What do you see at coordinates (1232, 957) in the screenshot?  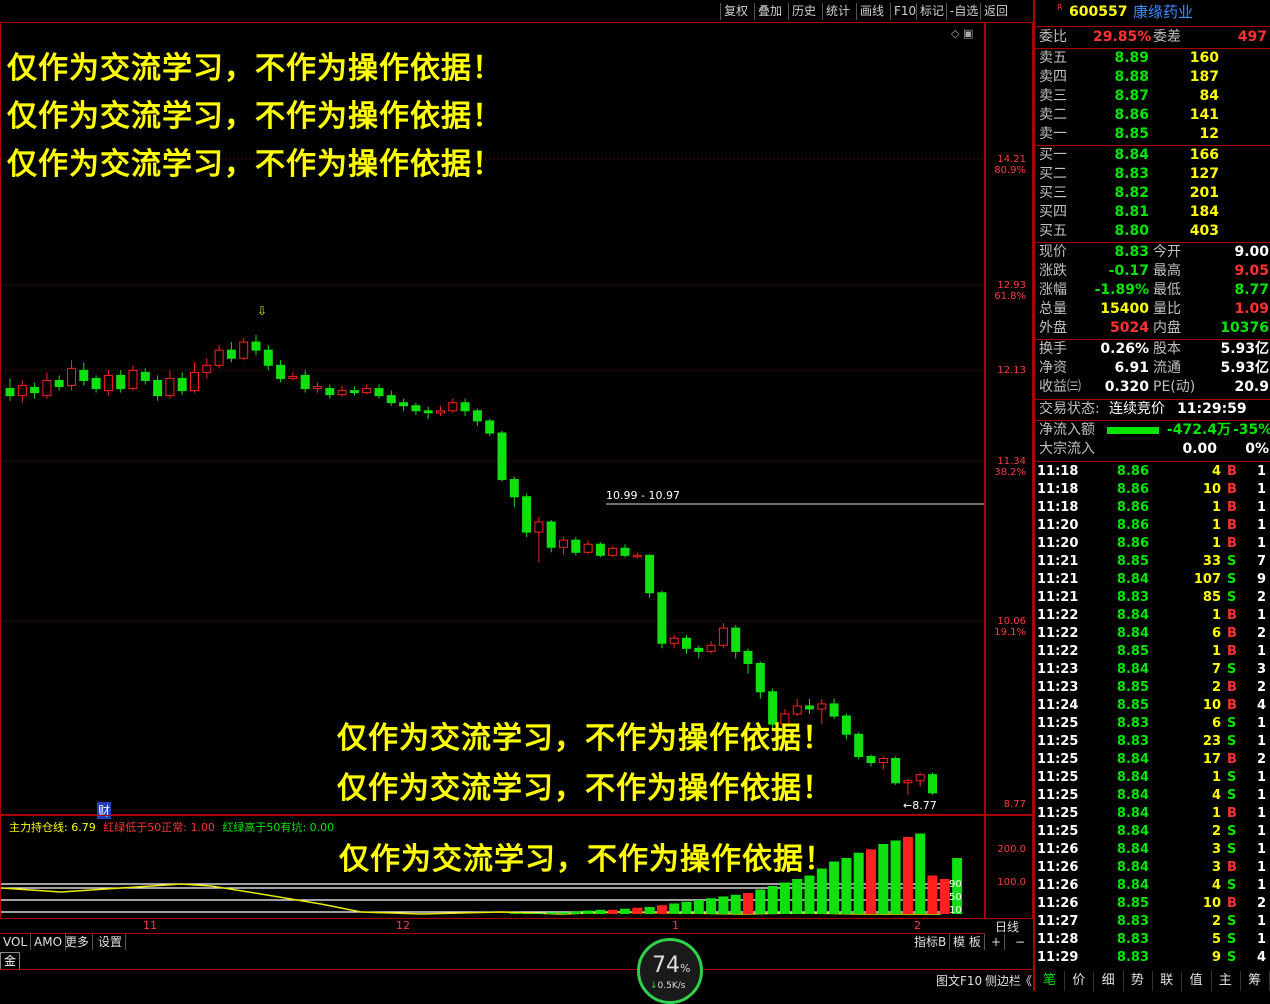 I see `tick-side: S` at bounding box center [1232, 957].